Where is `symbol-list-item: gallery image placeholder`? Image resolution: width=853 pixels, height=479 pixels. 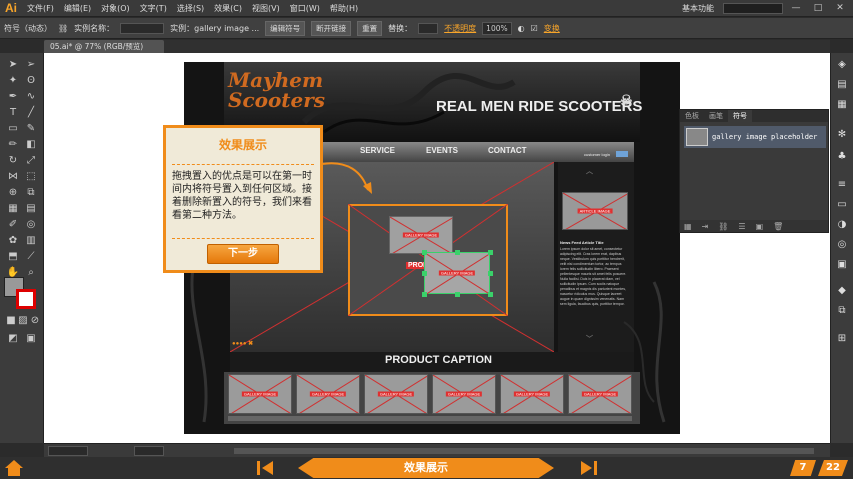 symbol-list-item: gallery image placeholder is located at coordinates (755, 137).